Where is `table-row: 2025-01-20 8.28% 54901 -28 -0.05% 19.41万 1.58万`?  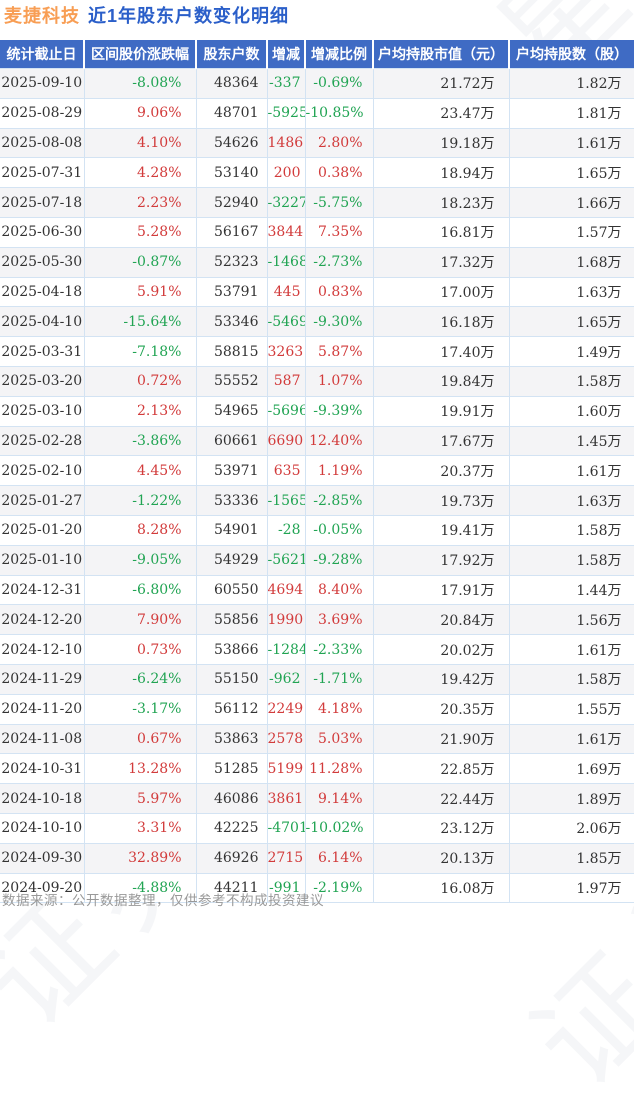 table-row: 2025-01-20 8.28% 54901 -28 -0.05% 19.41万 1.58万 is located at coordinates (317, 530).